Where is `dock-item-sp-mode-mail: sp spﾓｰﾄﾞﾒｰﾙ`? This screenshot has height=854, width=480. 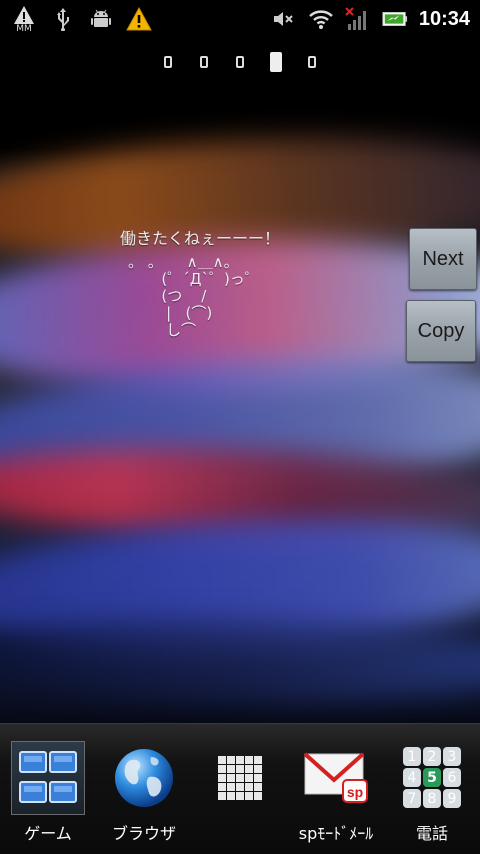
dock-item-sp-mode-mail: sp spﾓｰﾄﾞﾒｰﾙ is located at coordinates (336, 789).